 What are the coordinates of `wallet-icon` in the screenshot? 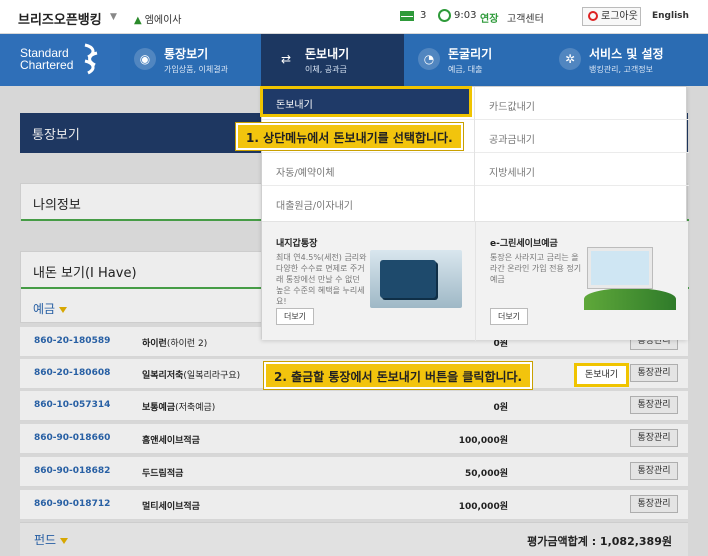 It's located at (408, 279).